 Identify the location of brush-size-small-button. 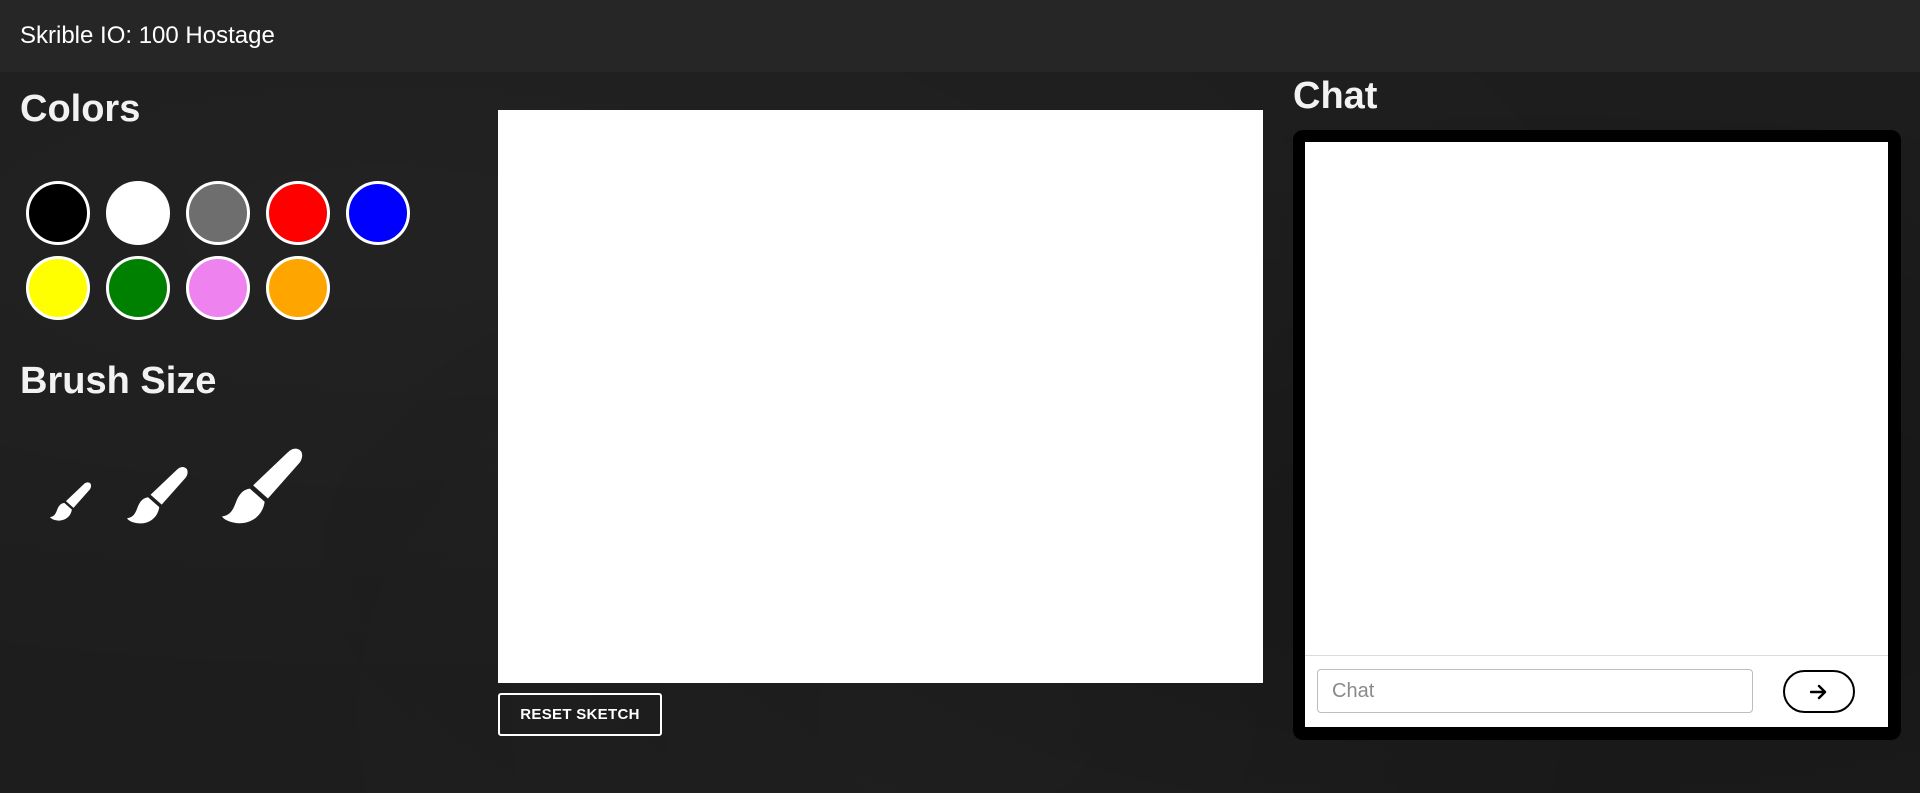
(71, 502).